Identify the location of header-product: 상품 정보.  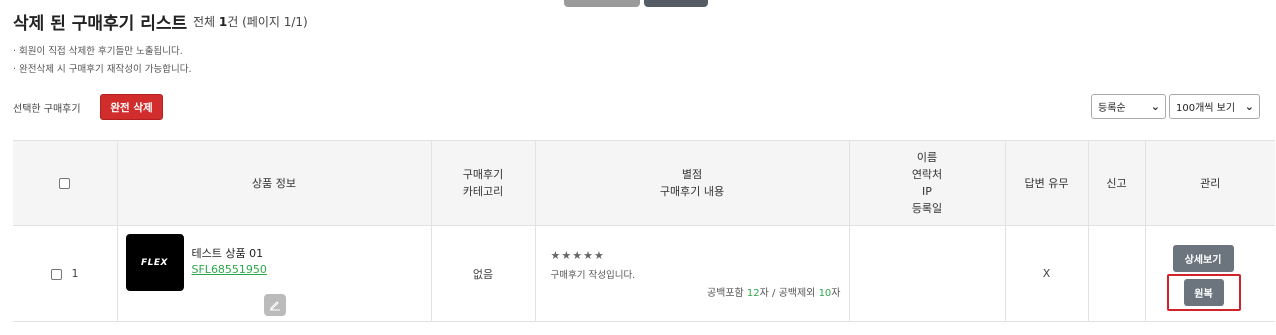
(274, 183).